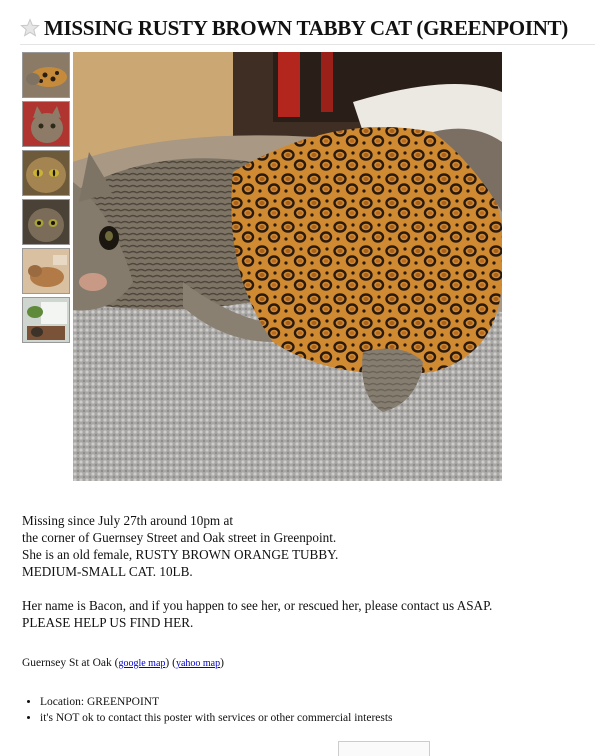 Image resolution: width=600 pixels, height=756 pixels. I want to click on body-line: MEDIUM-SMALL CAT. 10LB., so click(107, 571).